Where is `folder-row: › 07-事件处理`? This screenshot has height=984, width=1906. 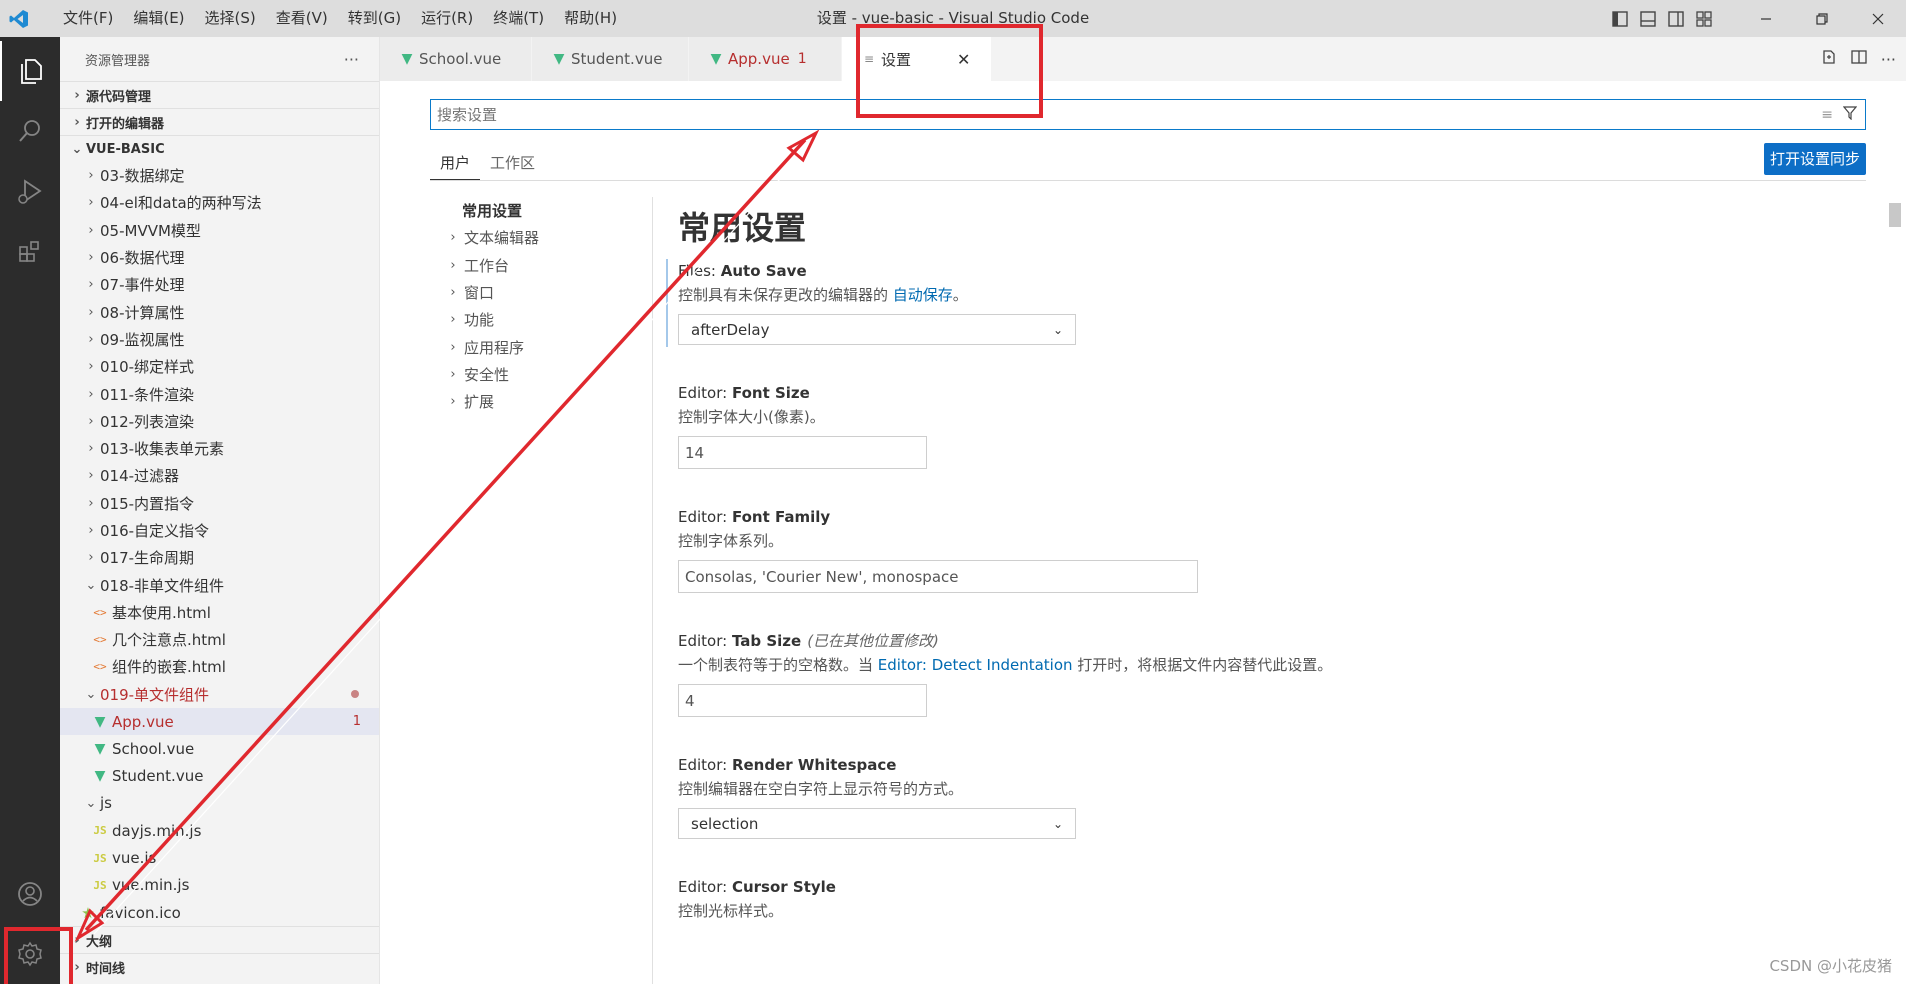
folder-row: › 07-事件处理 is located at coordinates (219, 284).